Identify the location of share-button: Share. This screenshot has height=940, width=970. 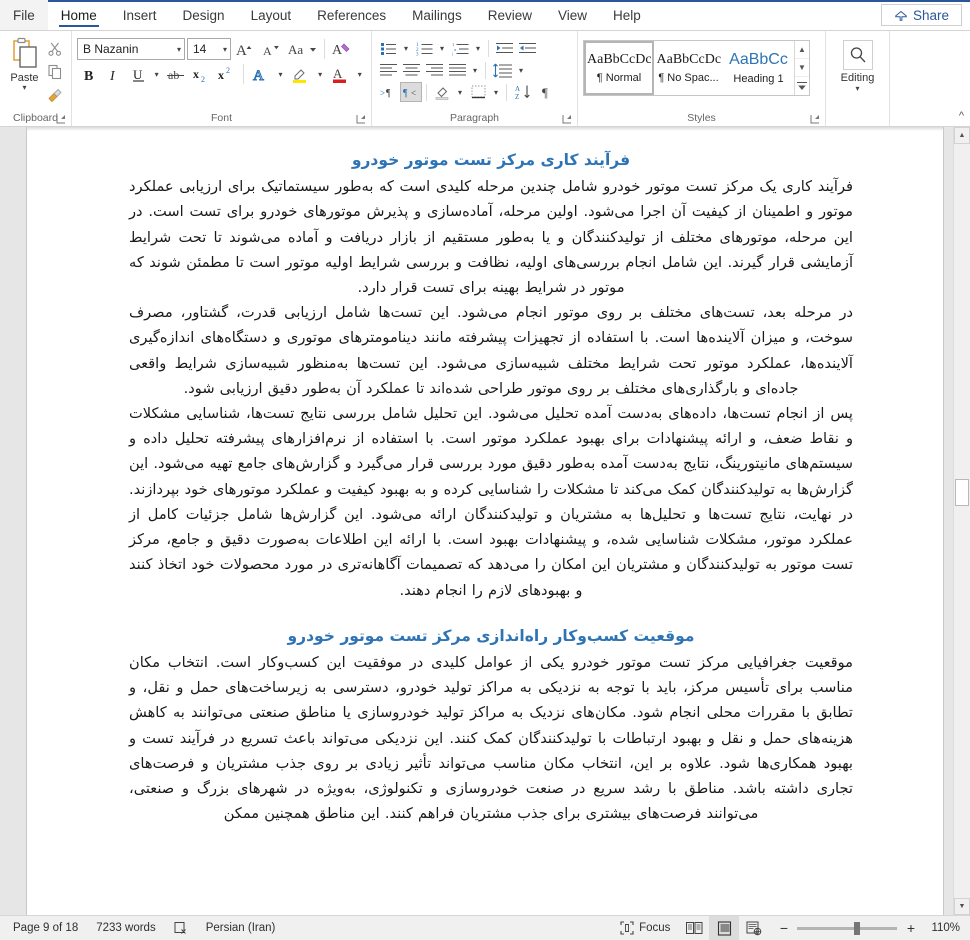
(921, 15).